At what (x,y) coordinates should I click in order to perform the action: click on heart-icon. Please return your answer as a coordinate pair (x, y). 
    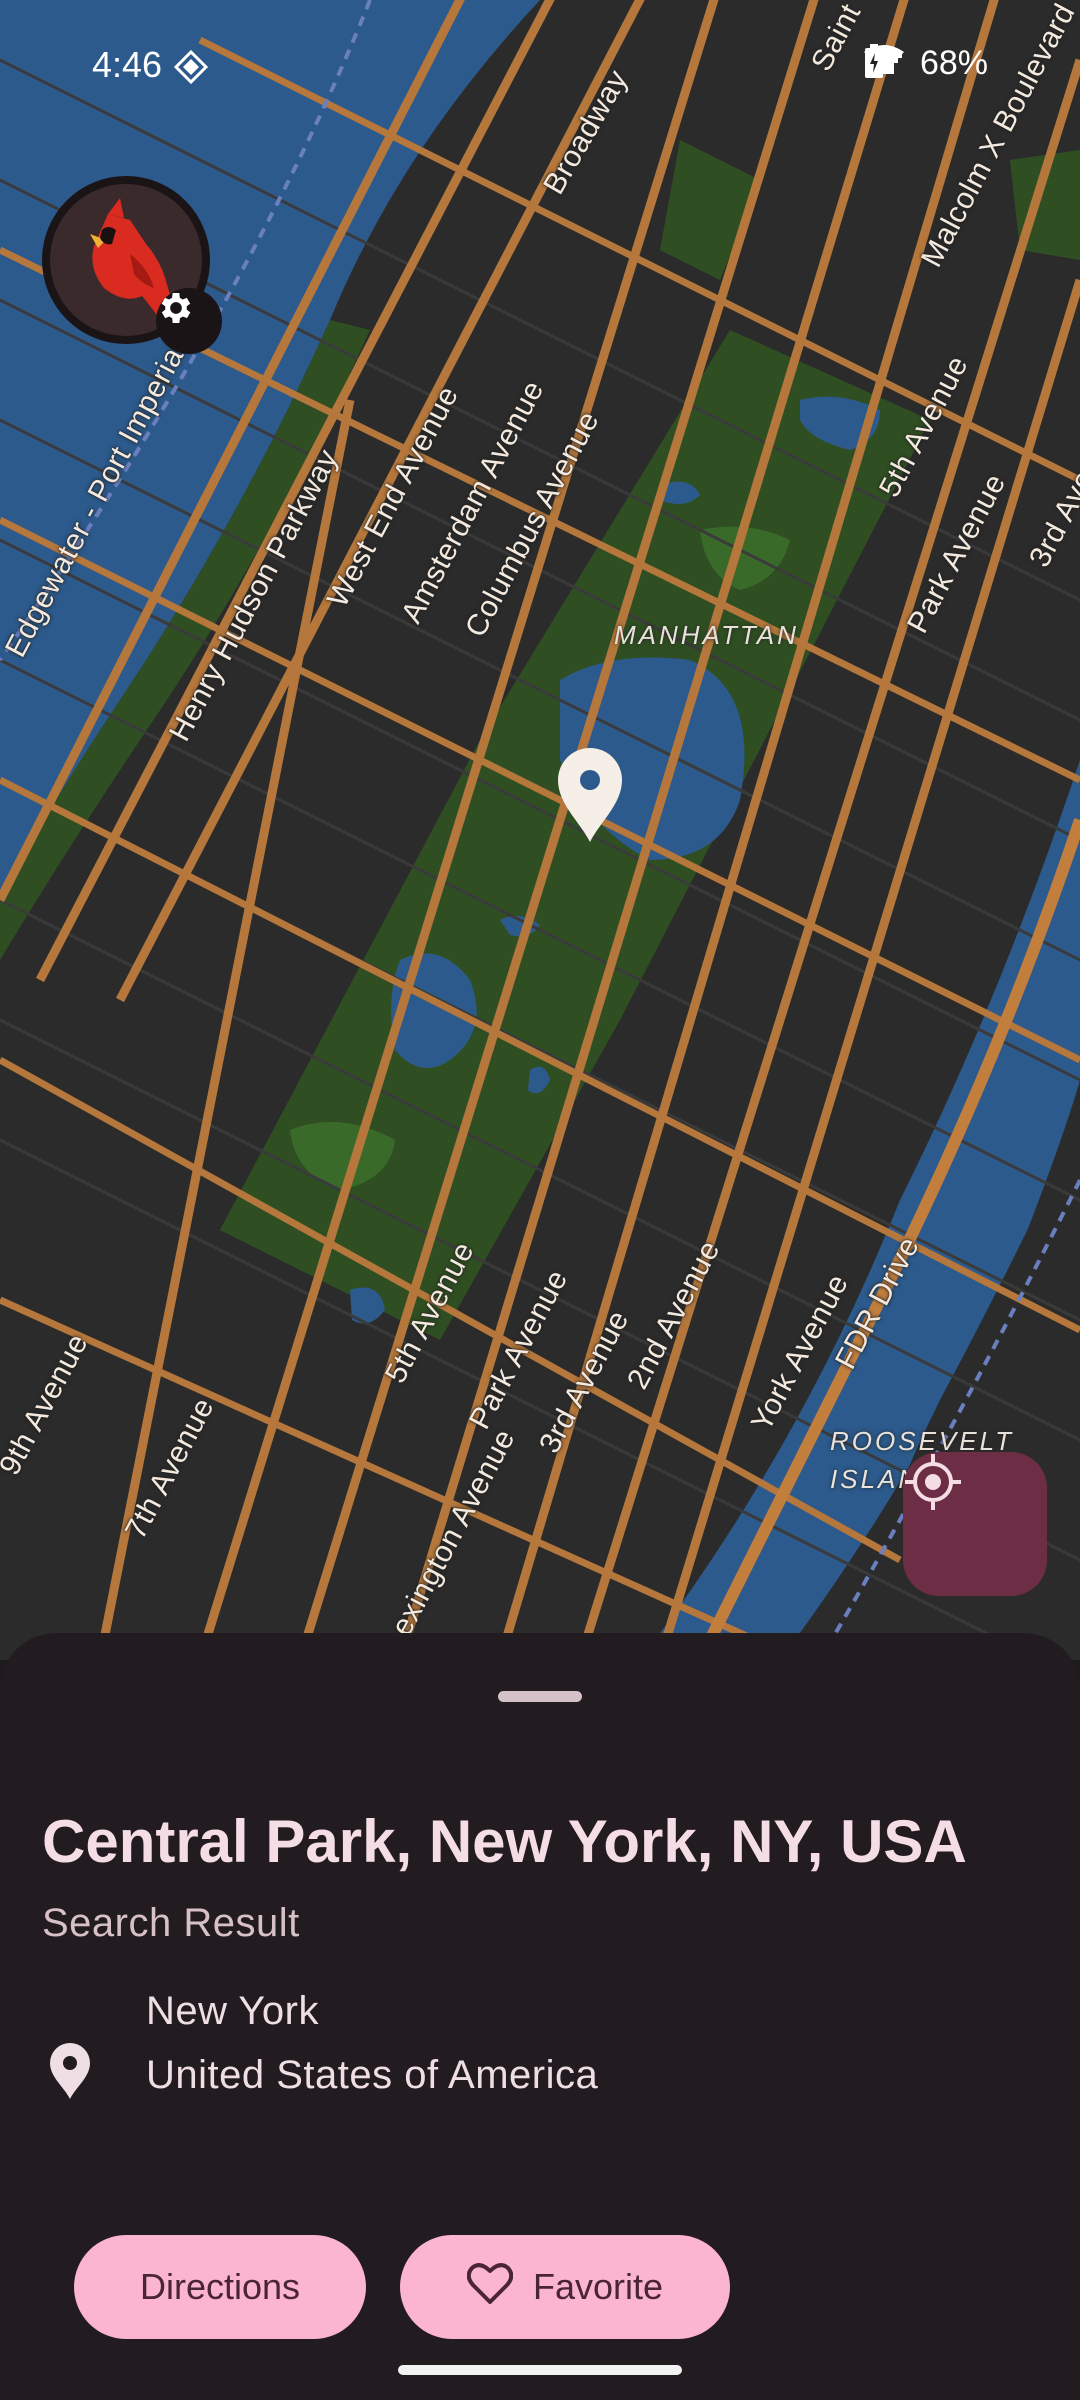
    Looking at the image, I should click on (490, 2287).